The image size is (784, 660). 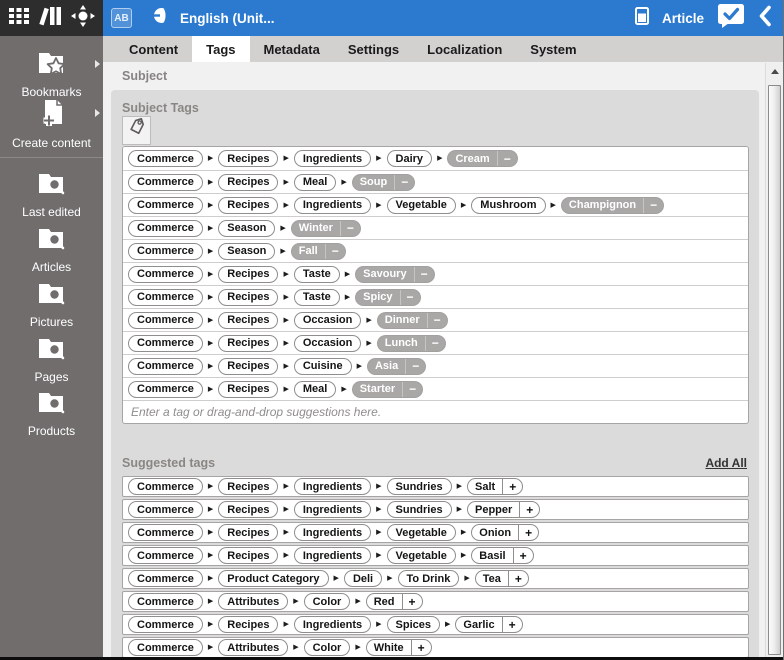 What do you see at coordinates (51, 360) in the screenshot?
I see `sidebar-item-pages: Pages` at bounding box center [51, 360].